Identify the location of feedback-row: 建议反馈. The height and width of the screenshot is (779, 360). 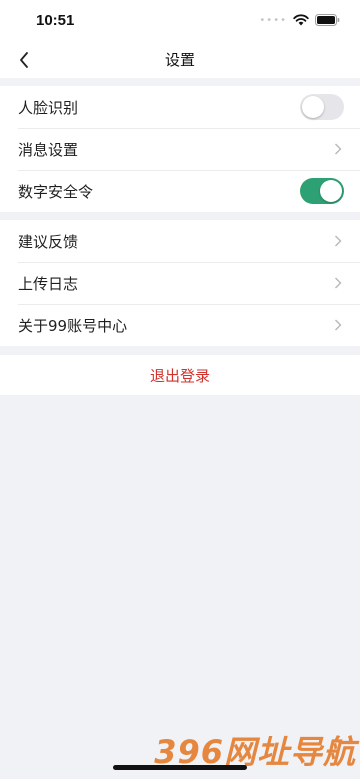
(180, 241).